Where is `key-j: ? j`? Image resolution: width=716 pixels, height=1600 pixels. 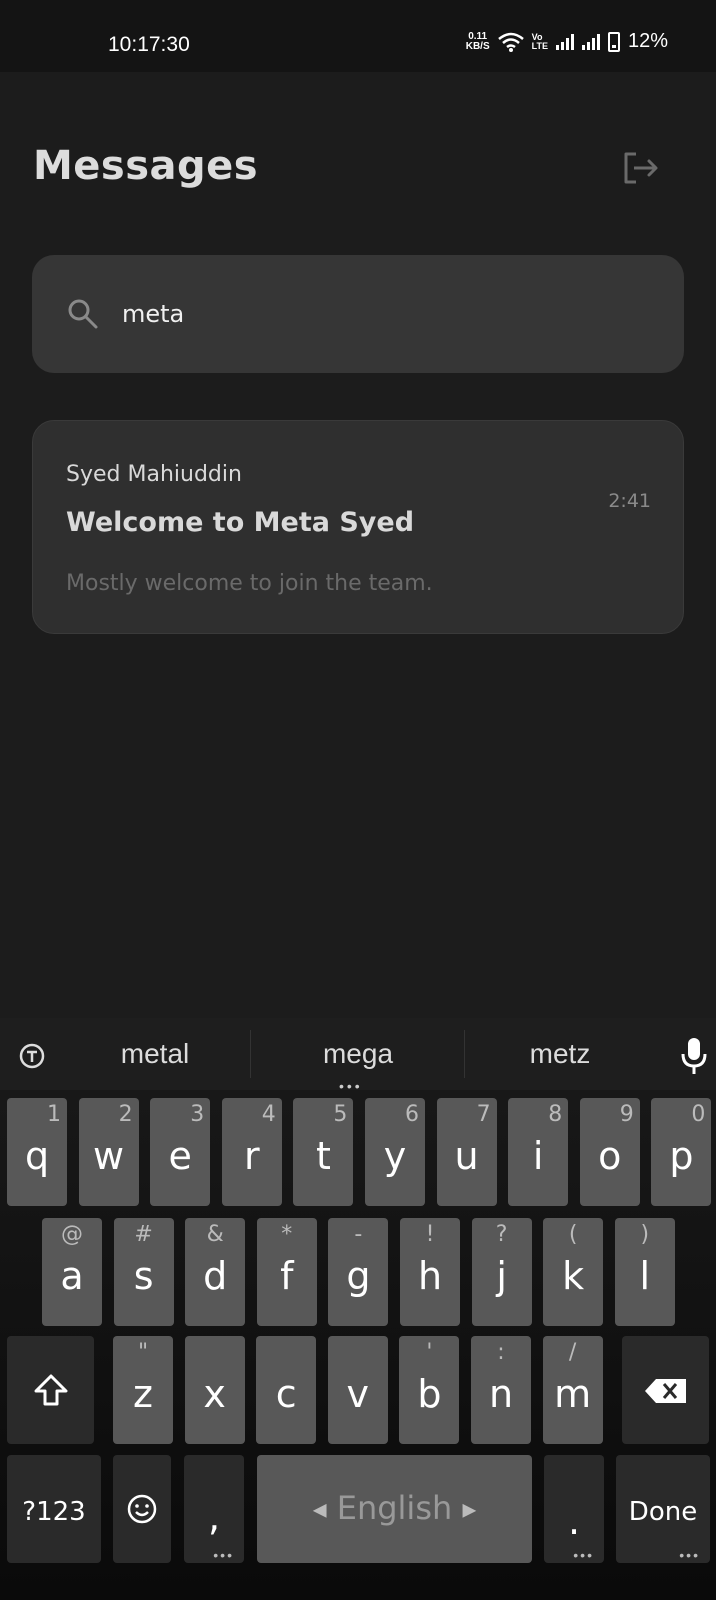
key-j: ? j is located at coordinates (501, 1272).